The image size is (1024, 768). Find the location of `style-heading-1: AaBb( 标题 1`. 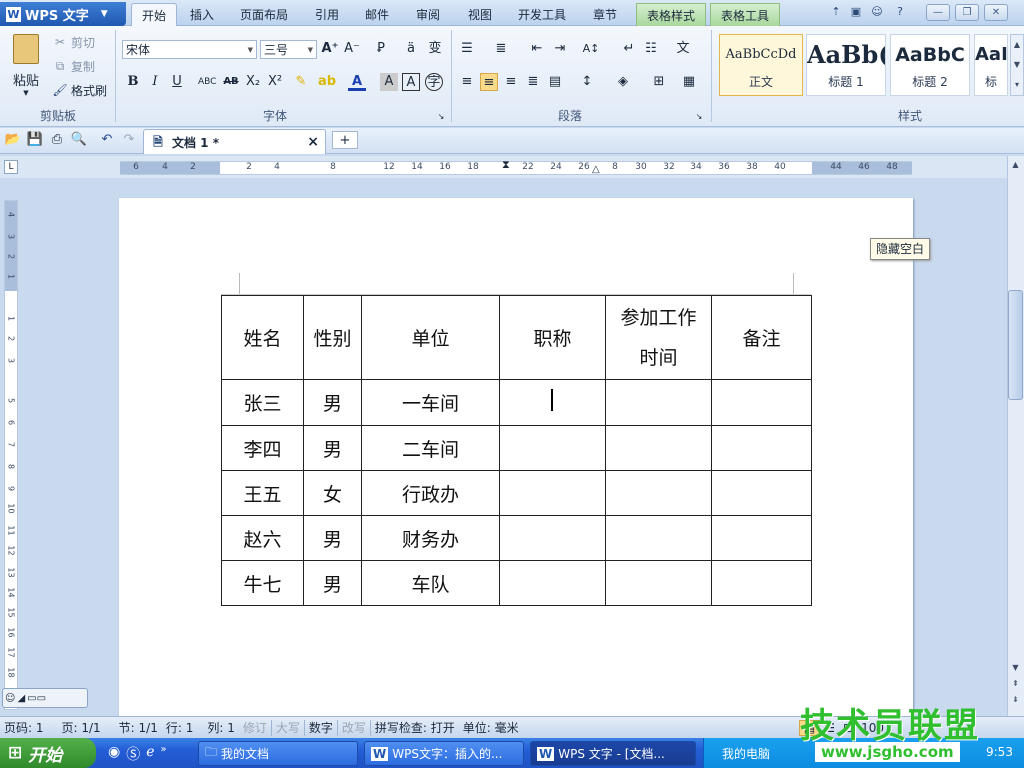

style-heading-1: AaBb( 标题 1 is located at coordinates (846, 65).